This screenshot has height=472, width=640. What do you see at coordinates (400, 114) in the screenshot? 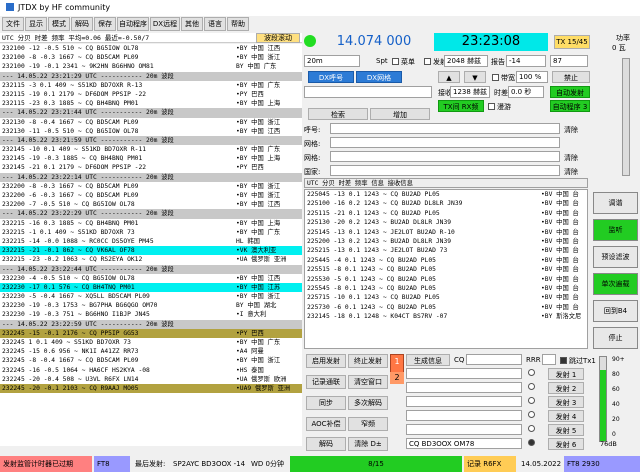
I see `add-button: 增加` at bounding box center [400, 114].